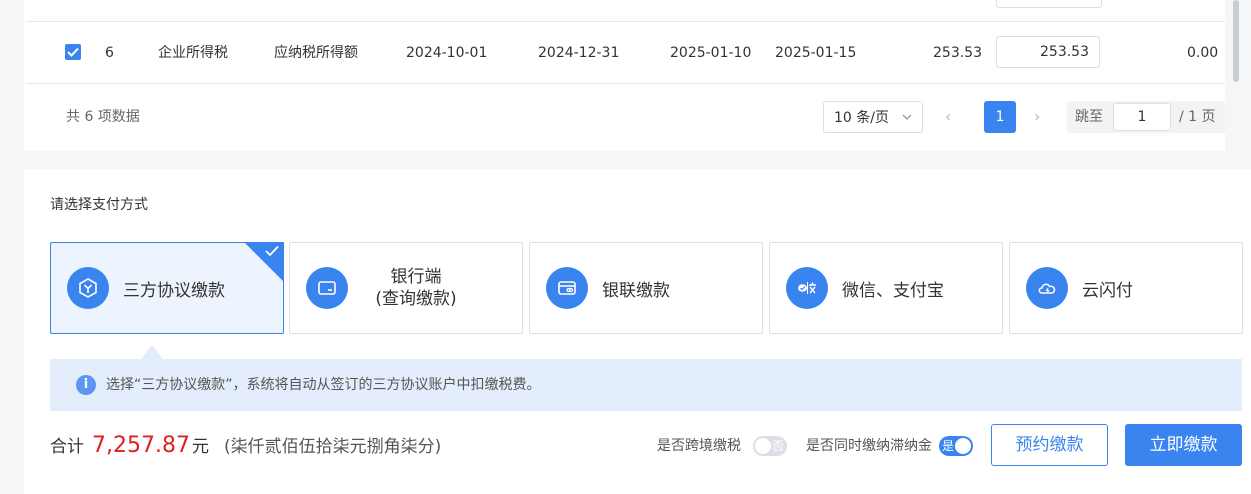  Describe the element at coordinates (1142, 117) in the screenshot. I see `jump-page-input: 1` at that location.